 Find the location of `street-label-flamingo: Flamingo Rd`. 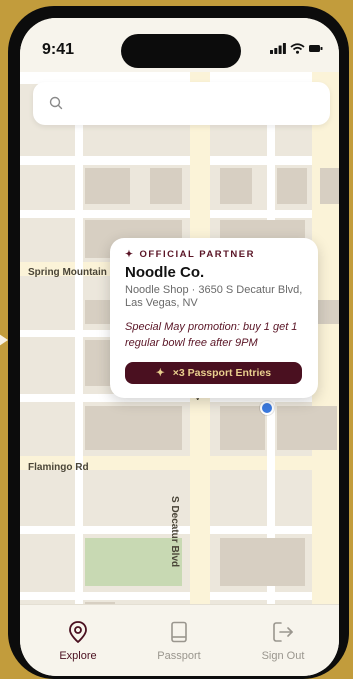

street-label-flamingo: Flamingo Rd is located at coordinates (58, 467).